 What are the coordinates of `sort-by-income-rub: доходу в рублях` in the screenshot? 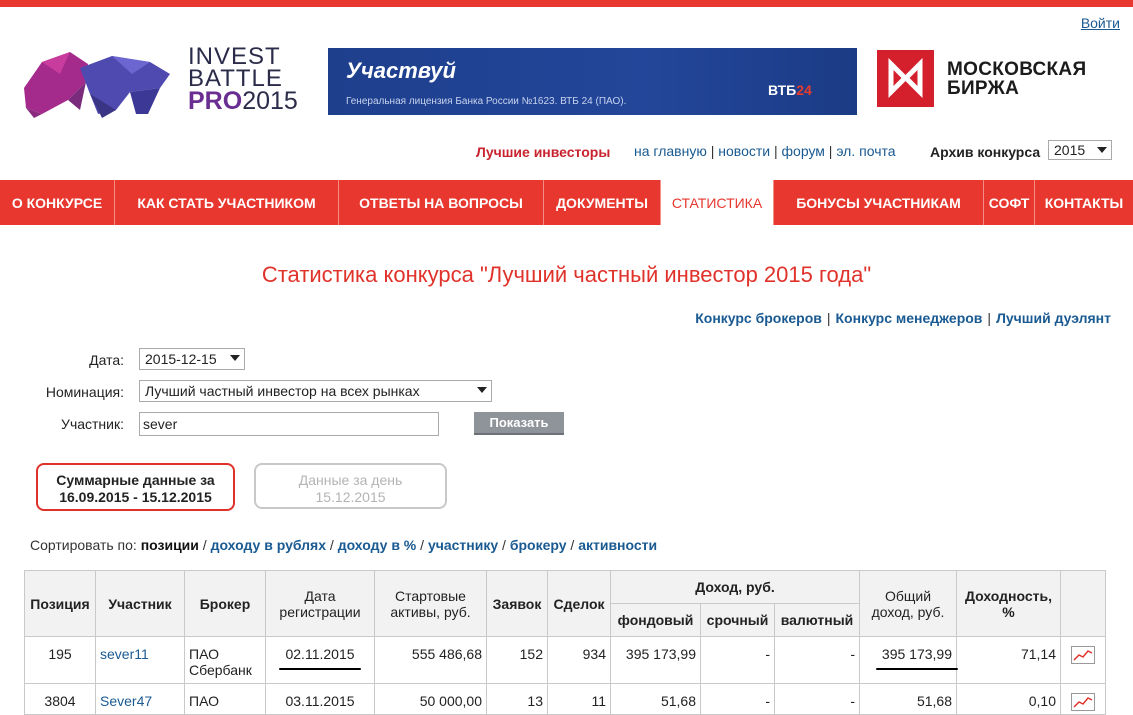 It's located at (268, 545).